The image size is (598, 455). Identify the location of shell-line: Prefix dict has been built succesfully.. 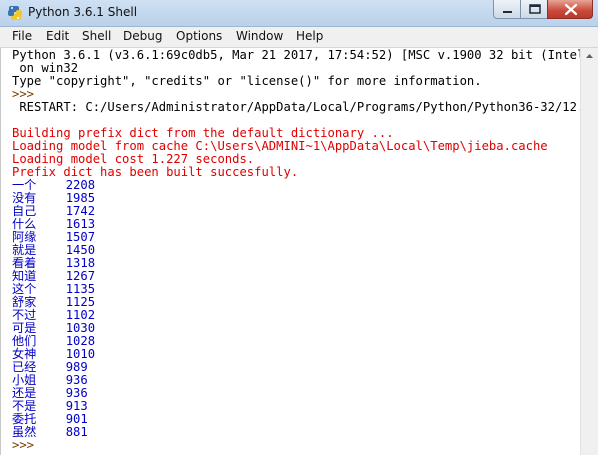
(155, 172).